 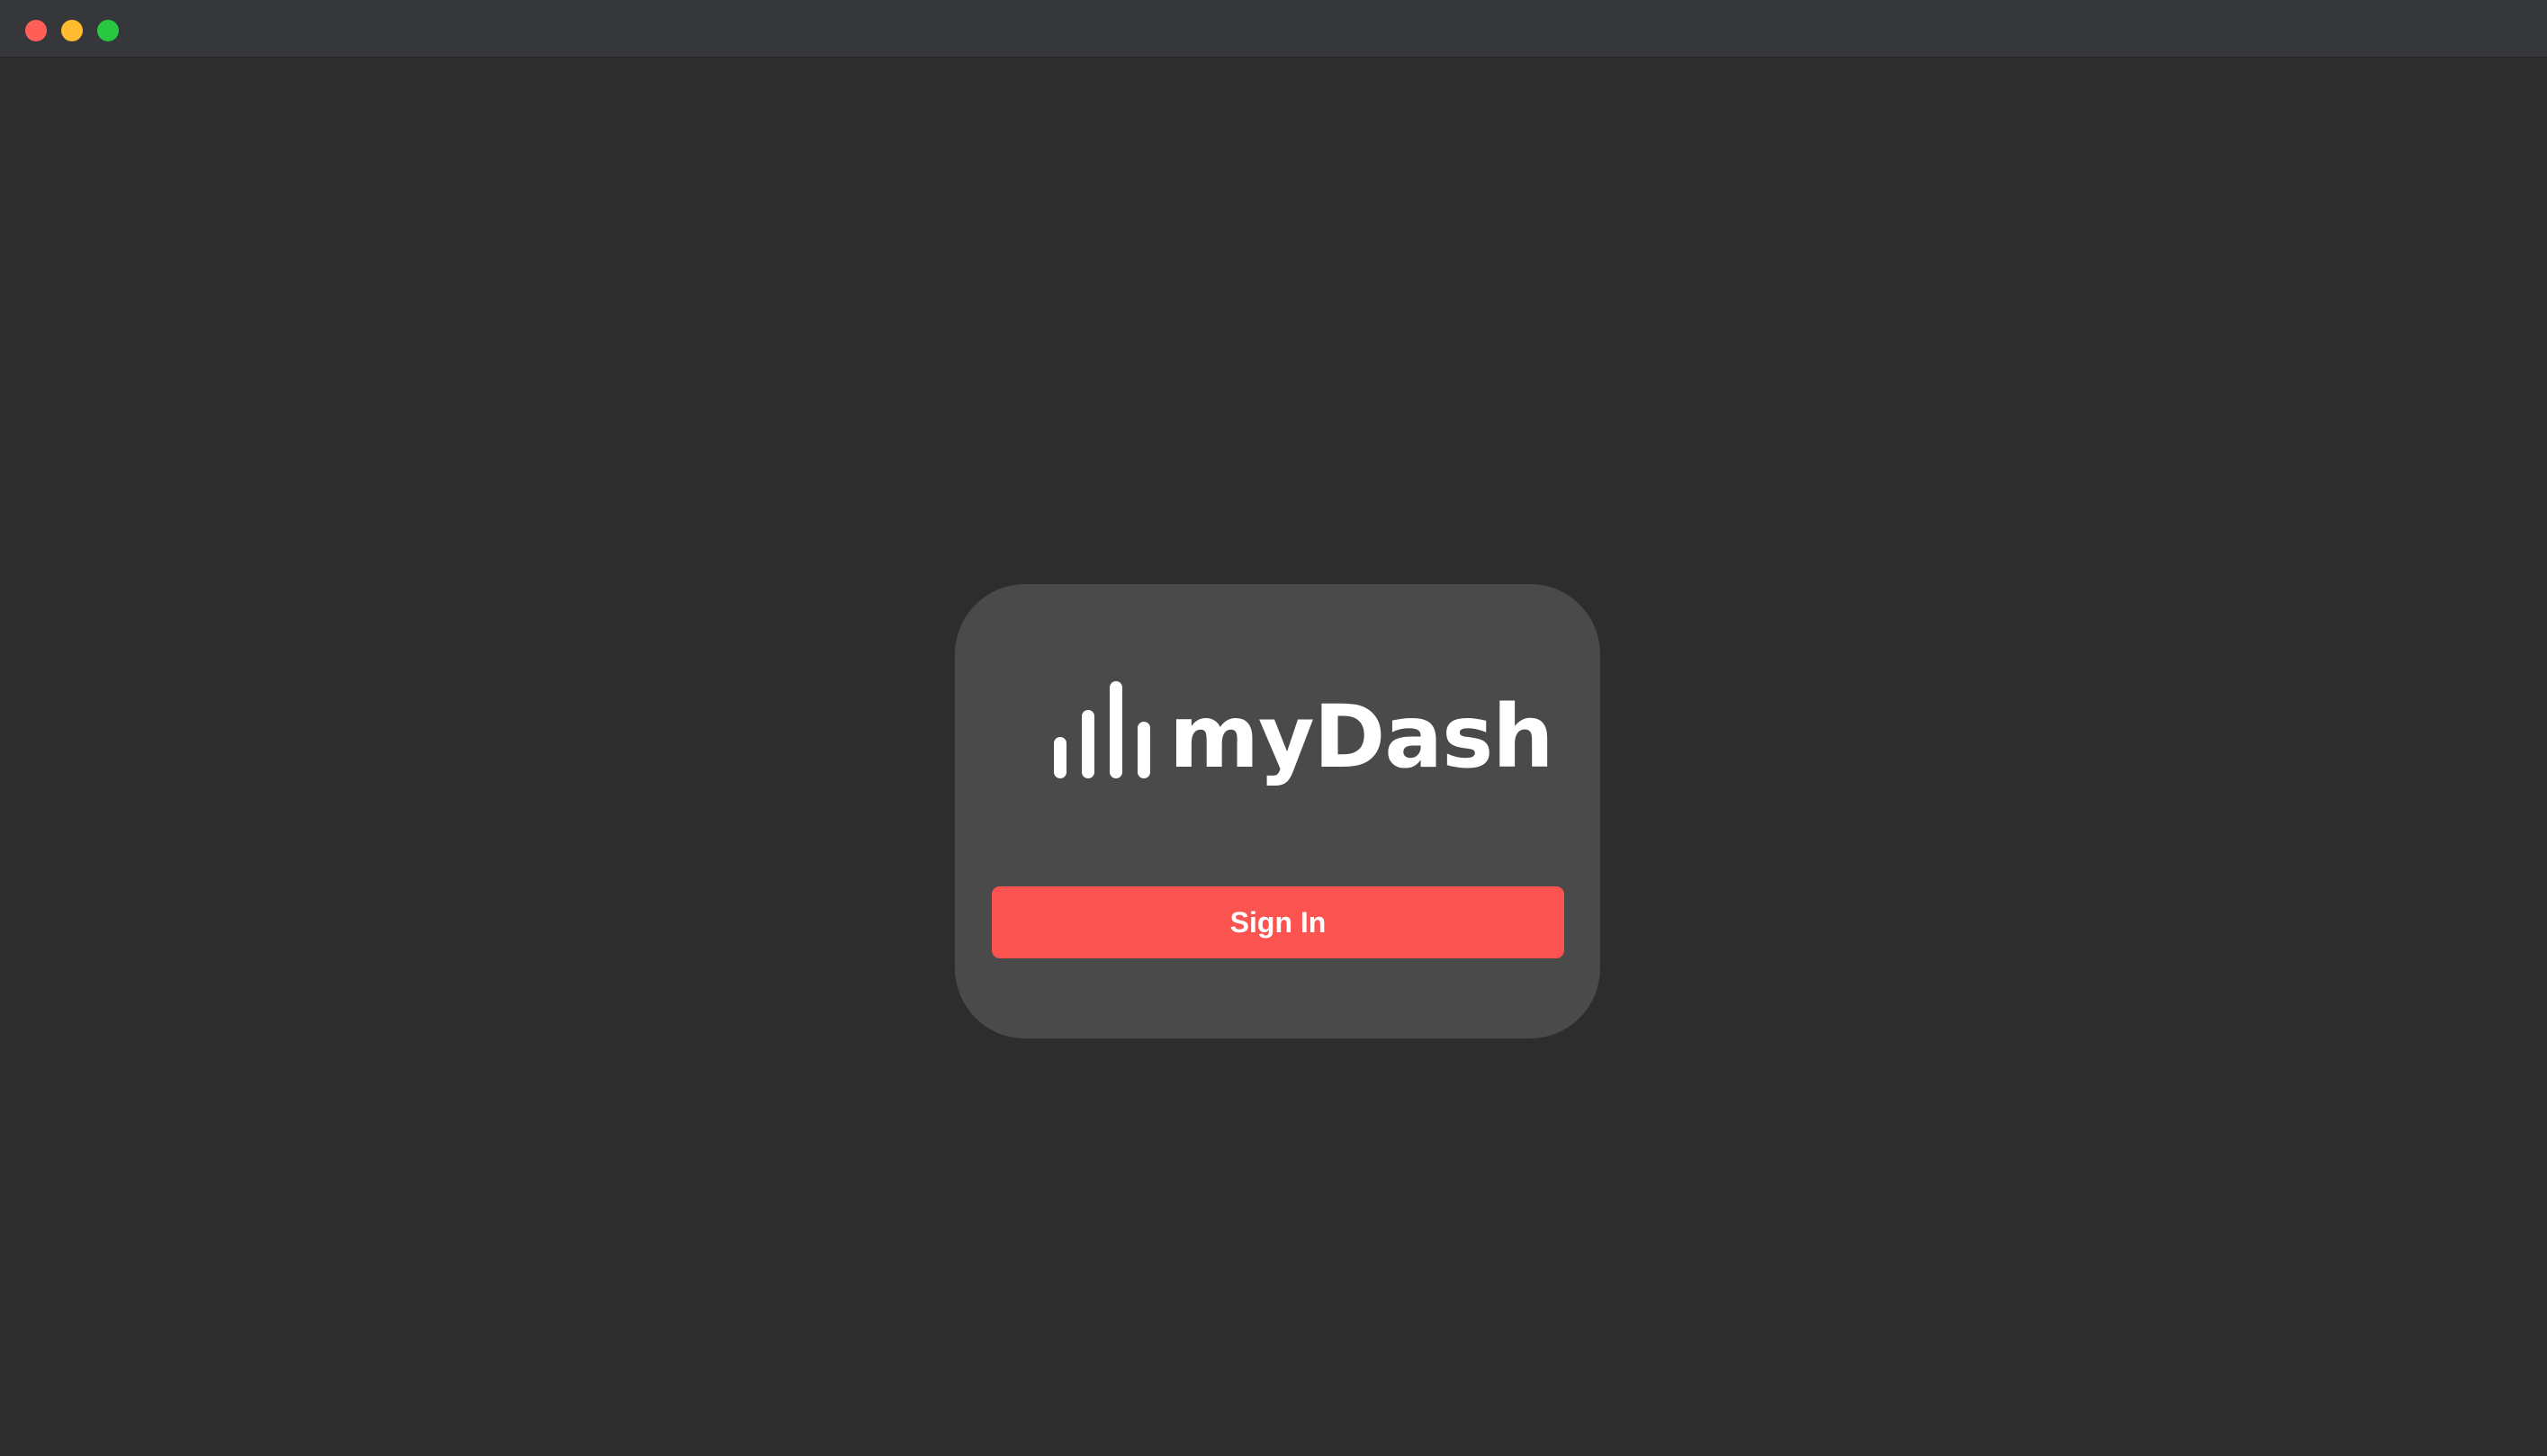 I want to click on sign-in-button: Sign In, so click(x=1278, y=922).